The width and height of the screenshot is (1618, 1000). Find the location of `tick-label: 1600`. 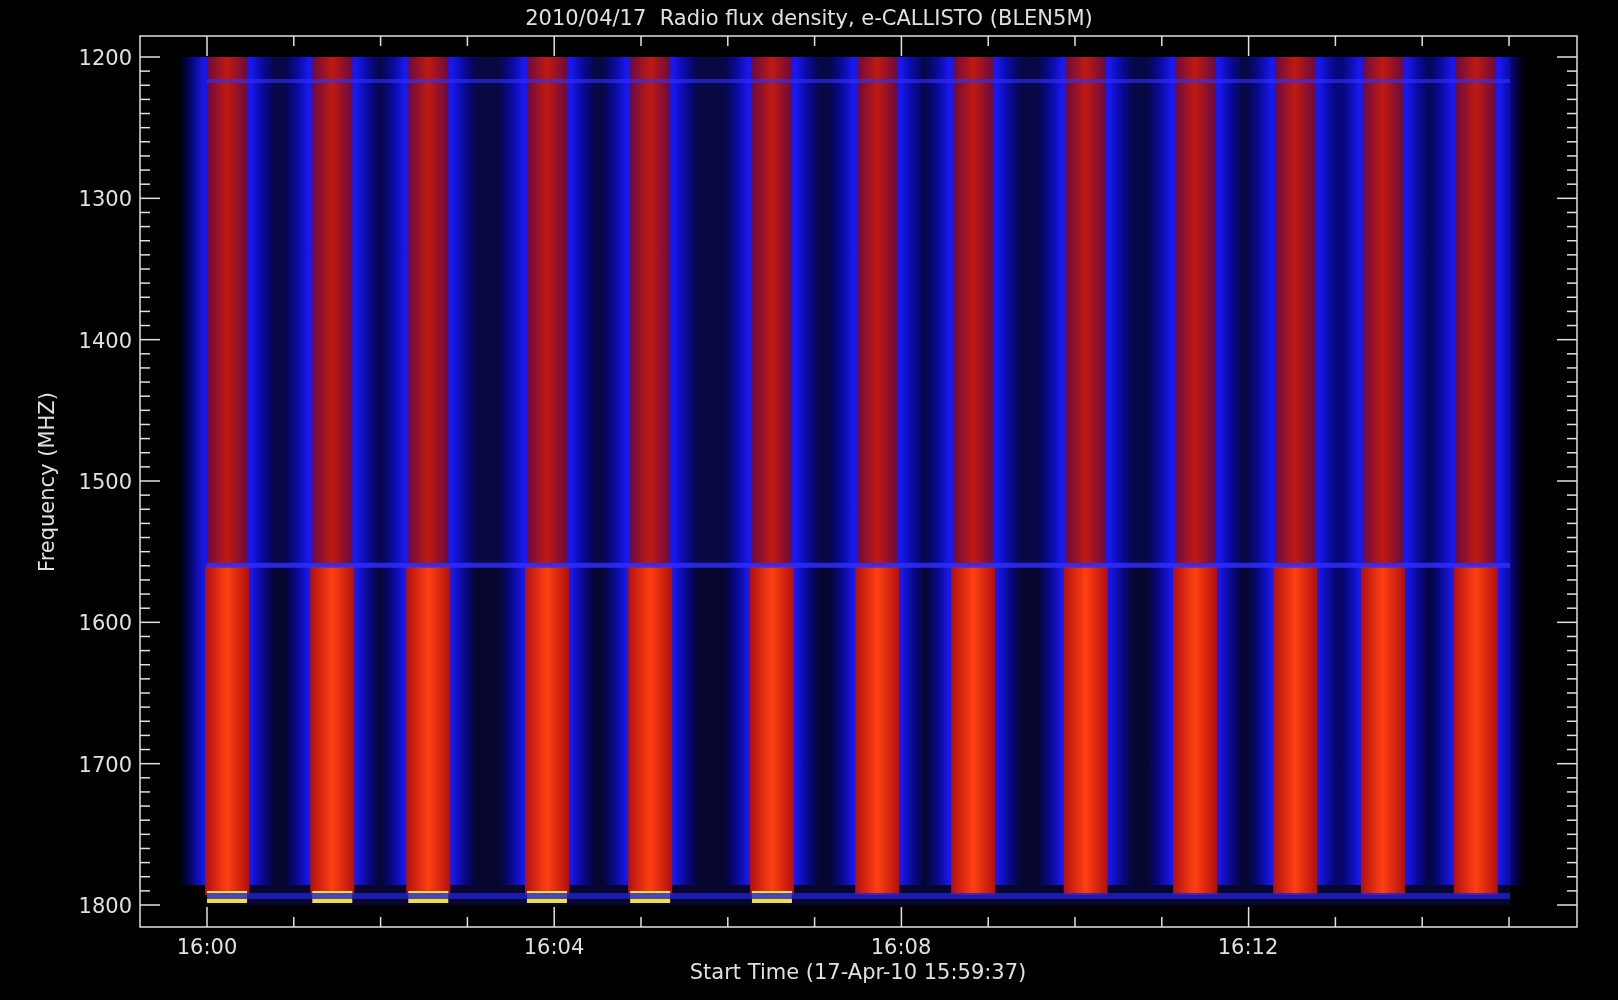

tick-label: 1600 is located at coordinates (105, 623).